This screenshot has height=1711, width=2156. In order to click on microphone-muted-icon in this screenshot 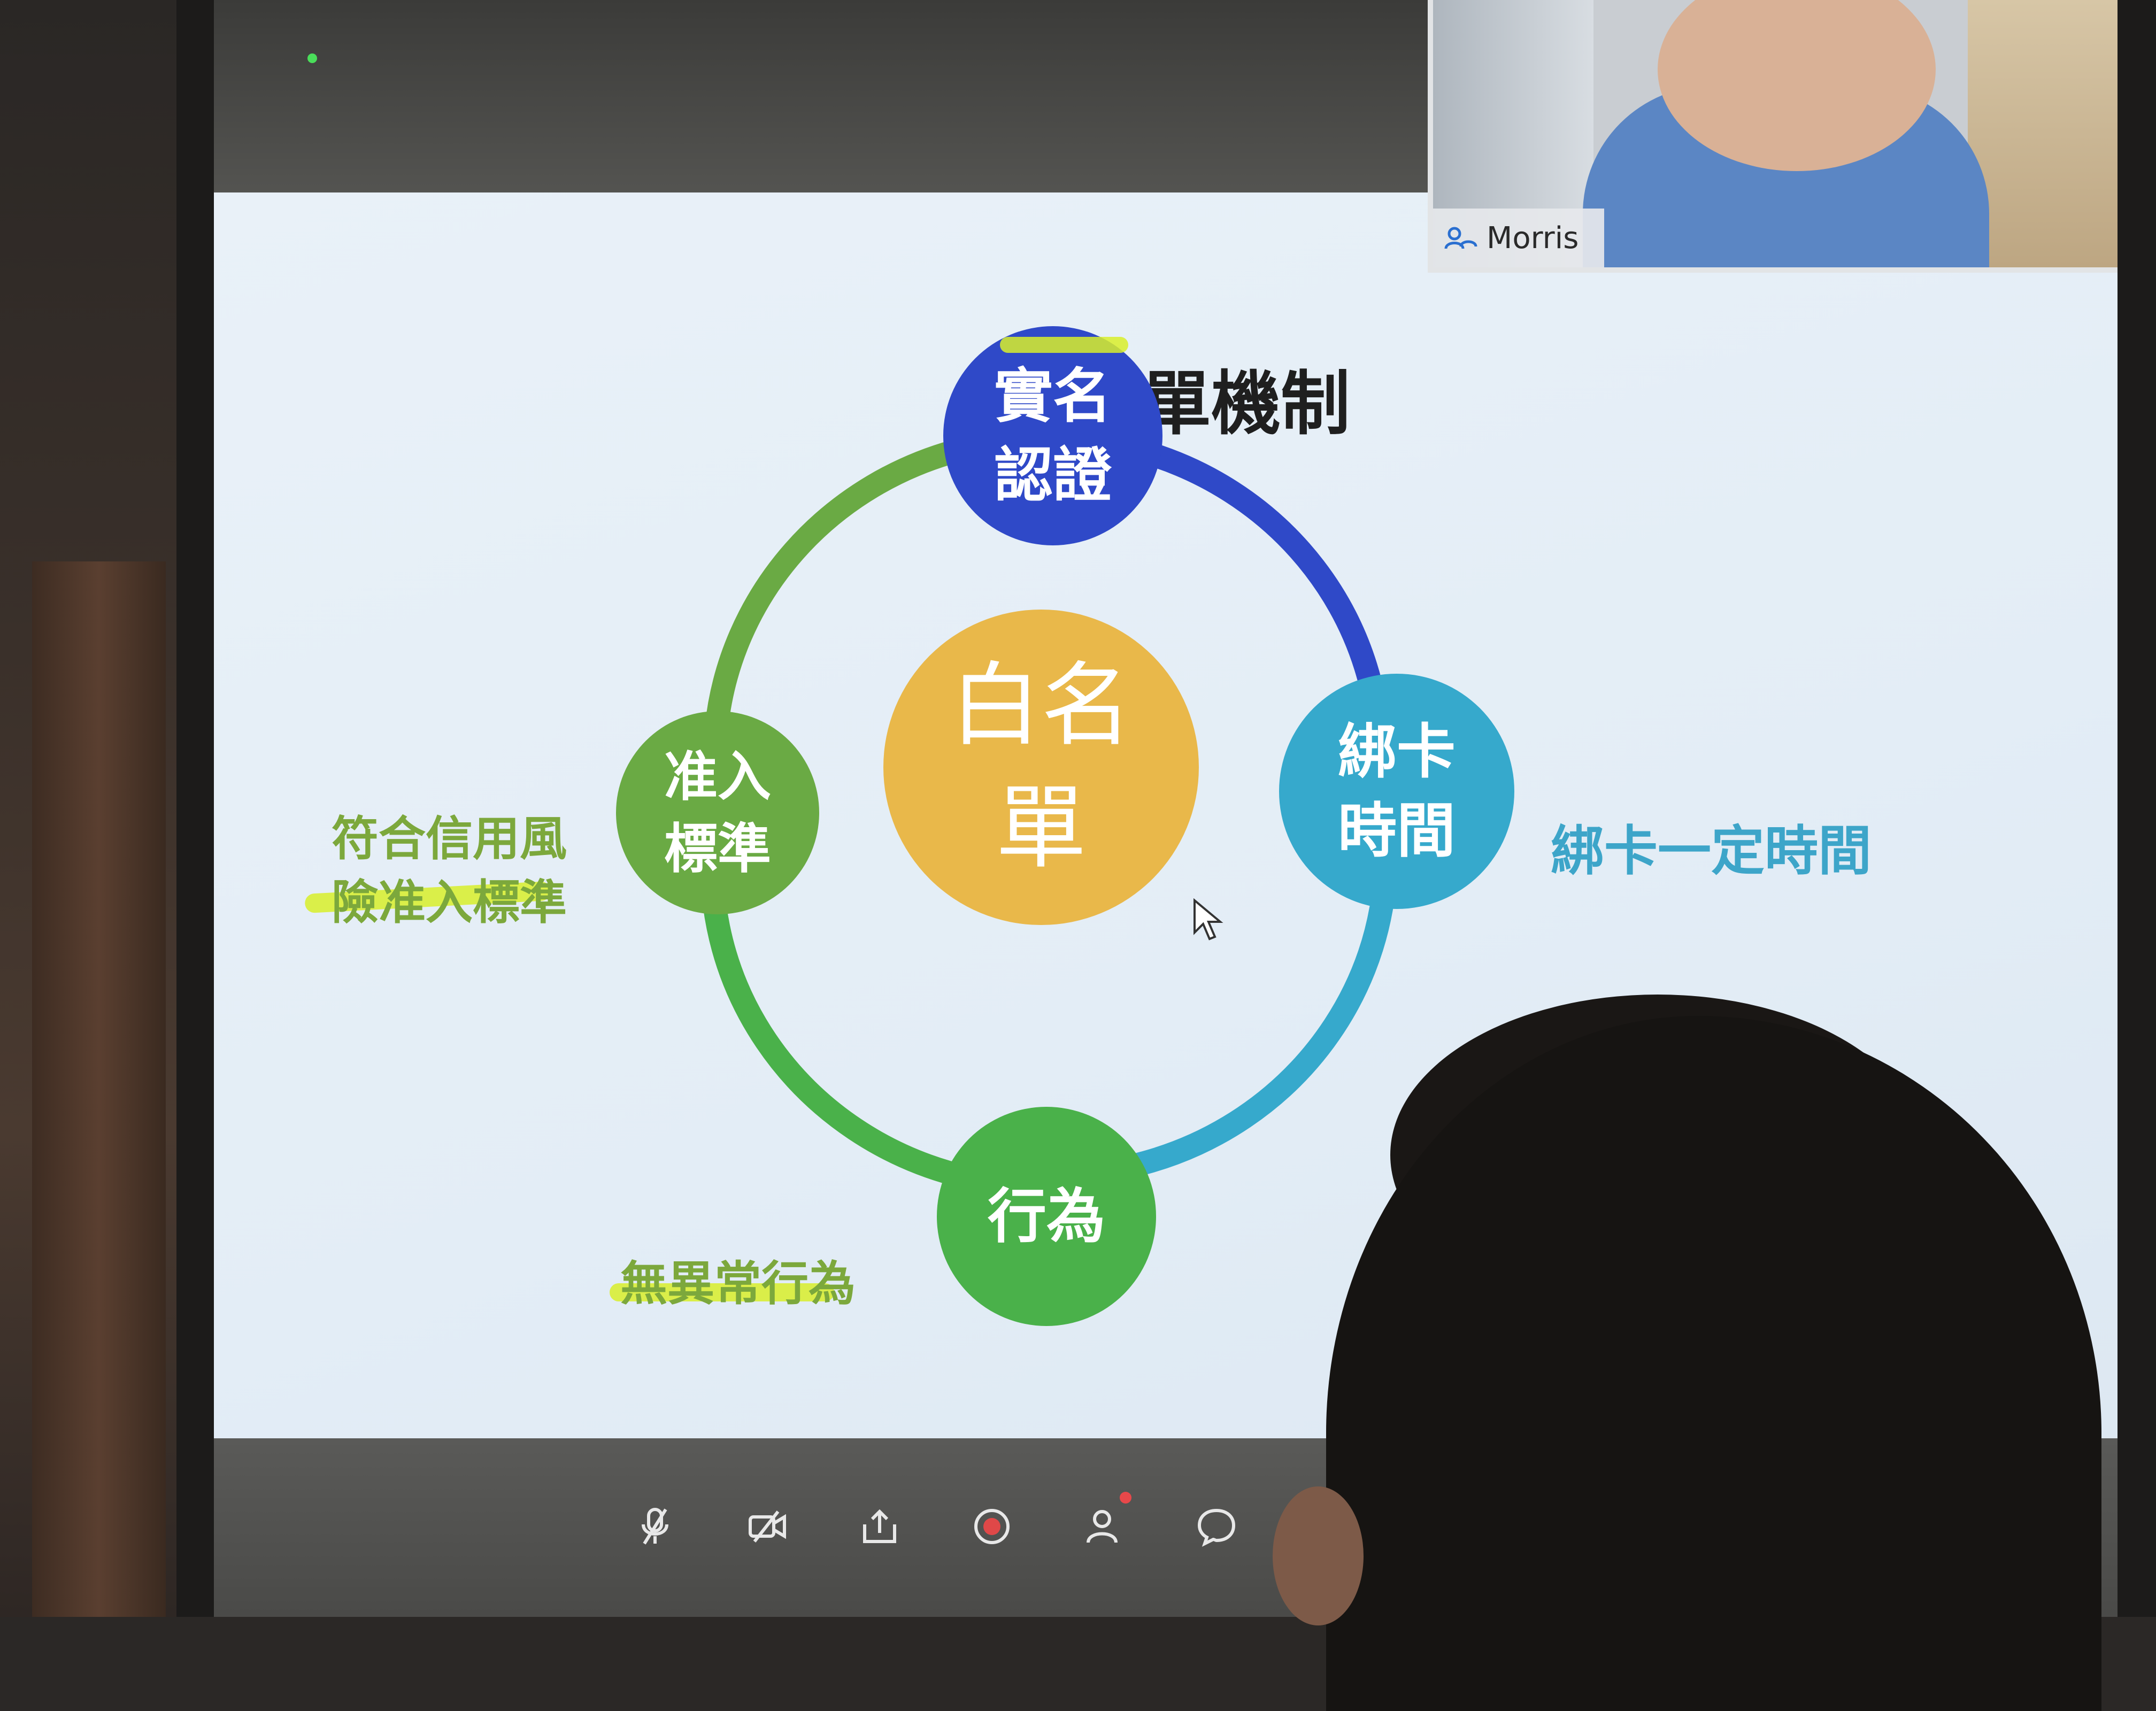, I will do `click(655, 1526)`.